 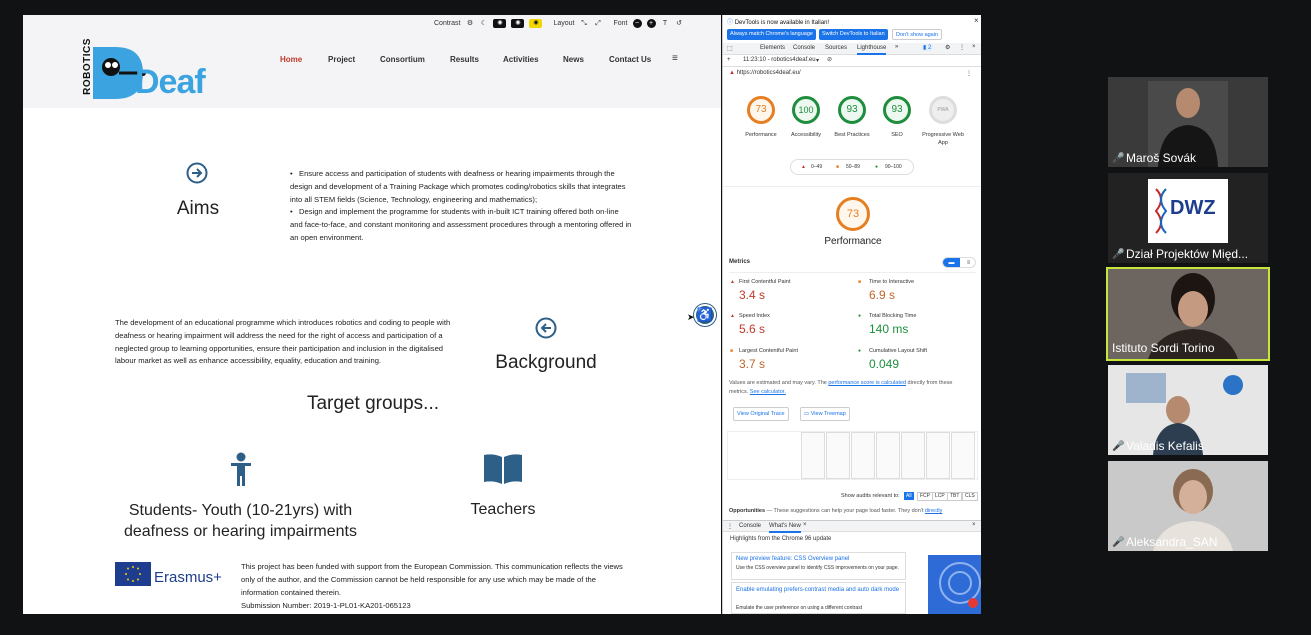 I want to click on nav-news: News, so click(x=573, y=59).